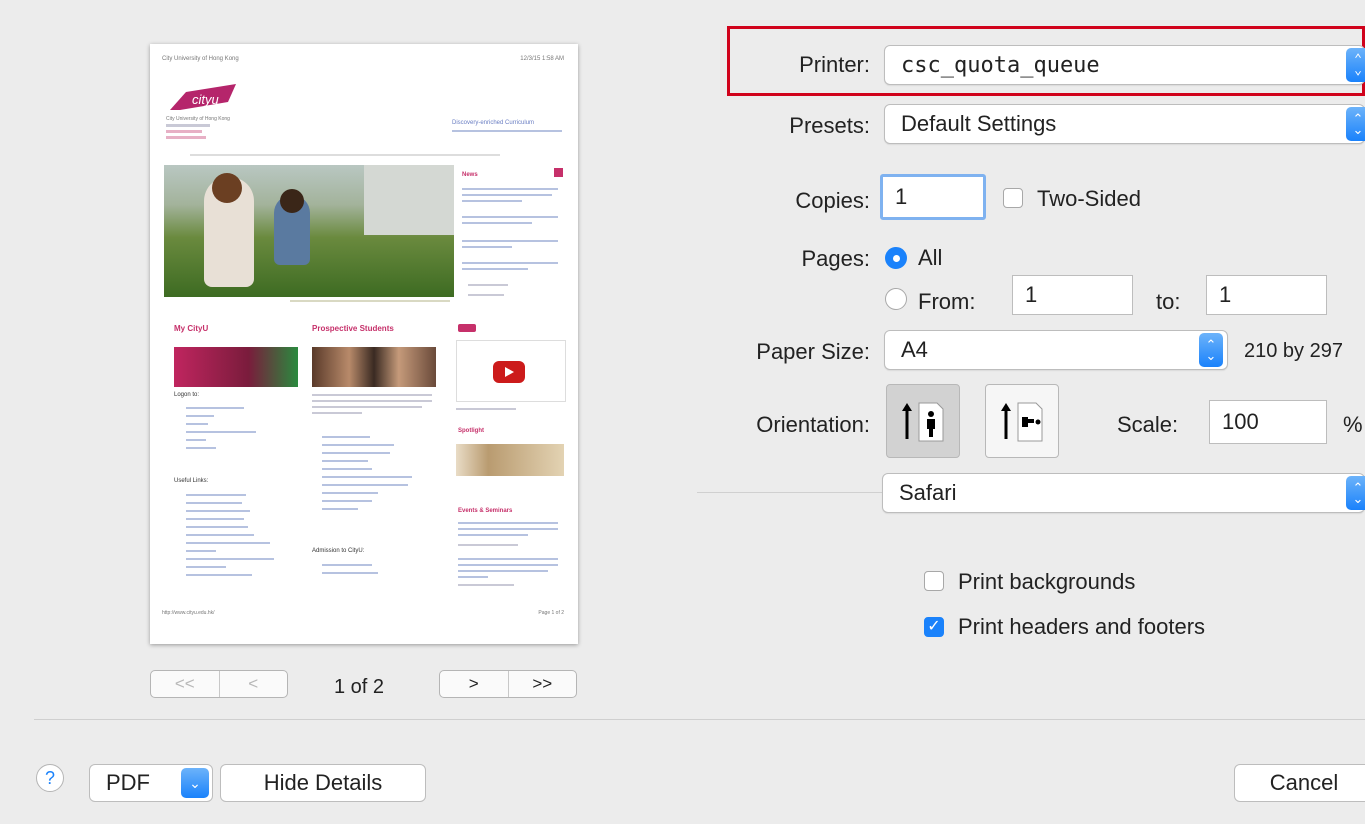  Describe the element at coordinates (1293, 351) in the screenshot. I see `paper-dimensions: 210 by 297` at that location.